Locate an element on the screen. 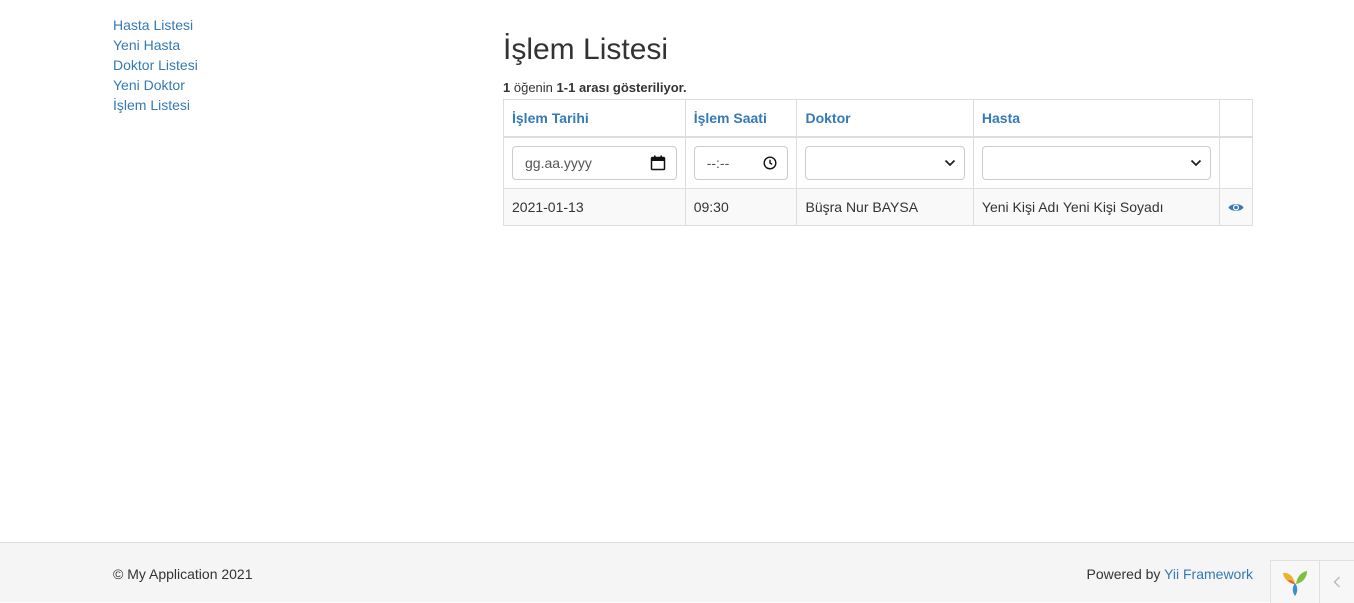 The height and width of the screenshot is (603, 1354). grid-filter-row: gg.aa.yyyy --:-- is located at coordinates (878, 162).